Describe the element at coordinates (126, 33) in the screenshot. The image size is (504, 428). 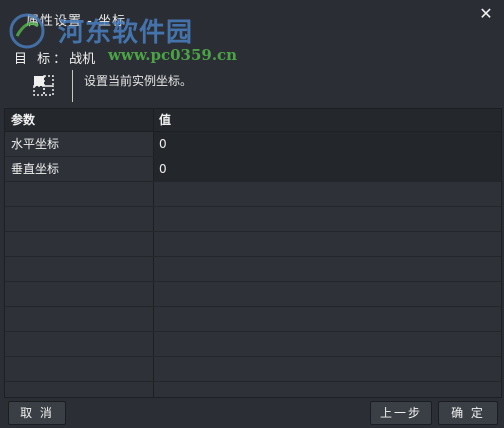
I see `watermark-name: 河东软件园` at that location.